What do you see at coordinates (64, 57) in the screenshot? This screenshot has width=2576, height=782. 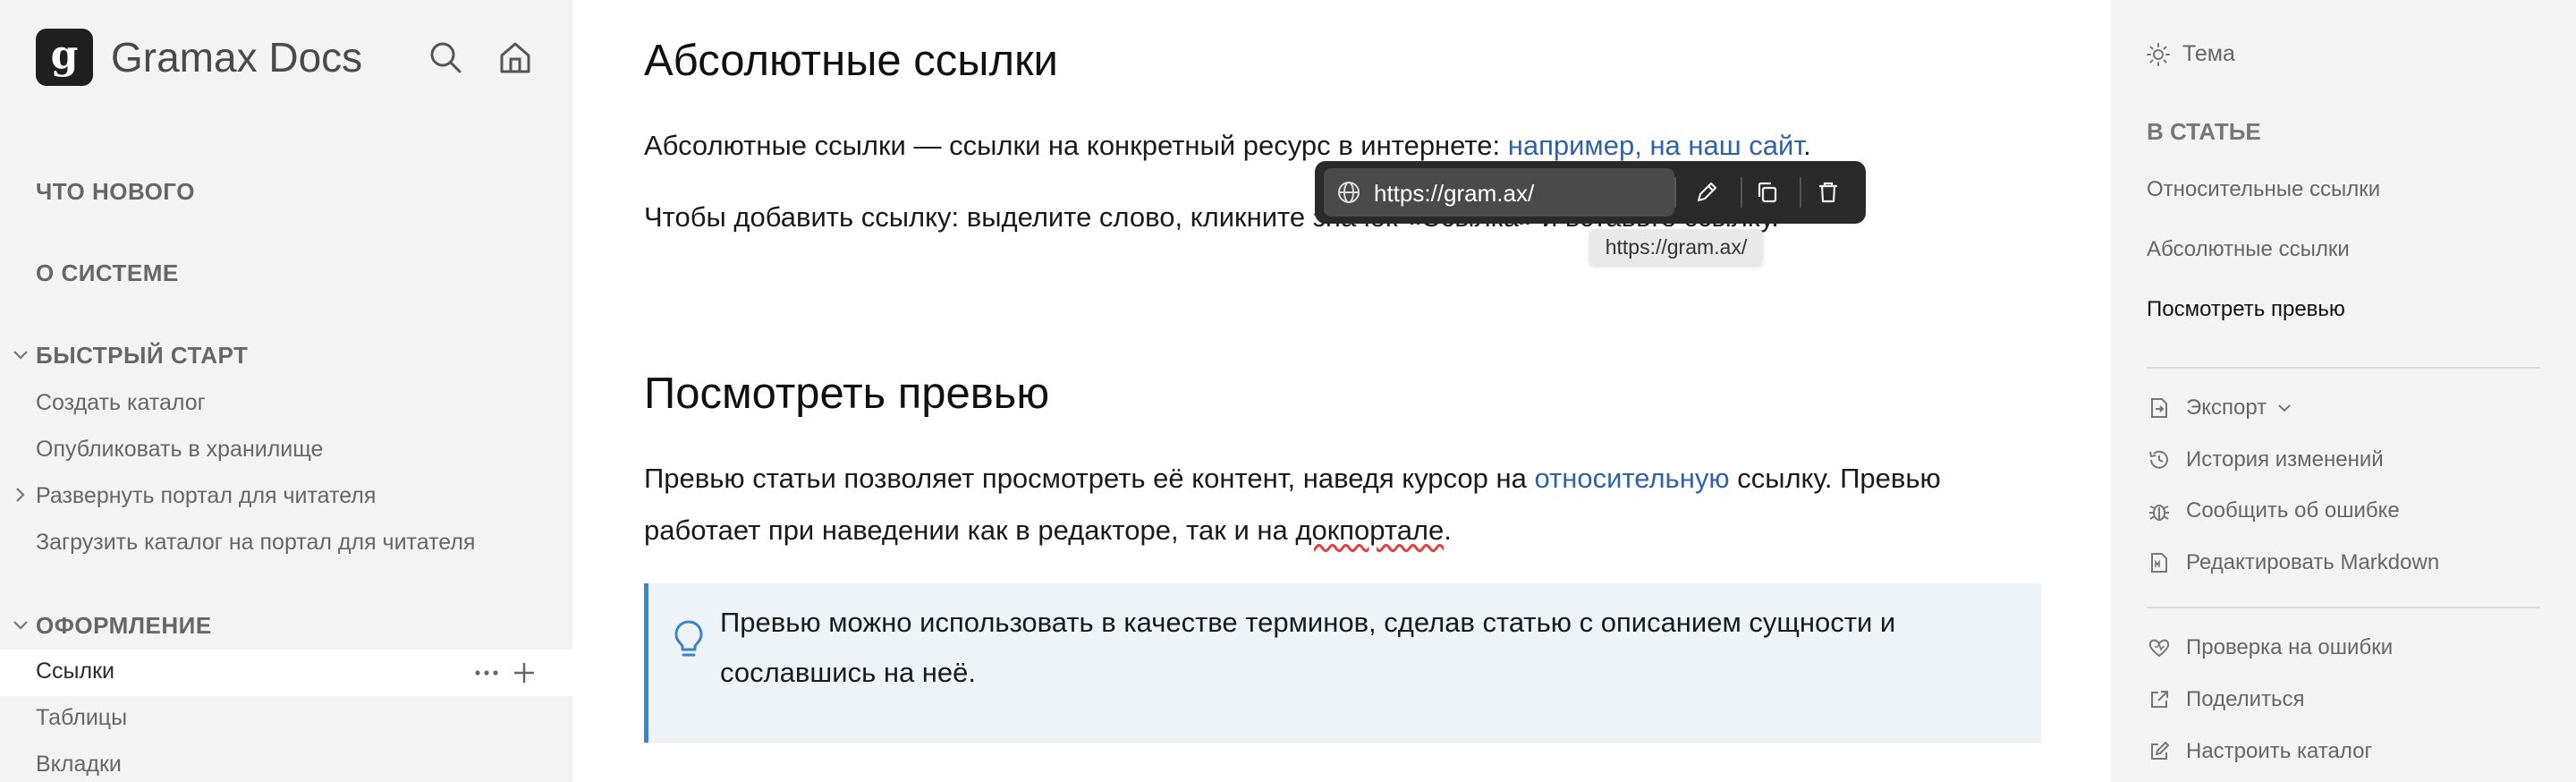 I see `gramax-logo: g` at bounding box center [64, 57].